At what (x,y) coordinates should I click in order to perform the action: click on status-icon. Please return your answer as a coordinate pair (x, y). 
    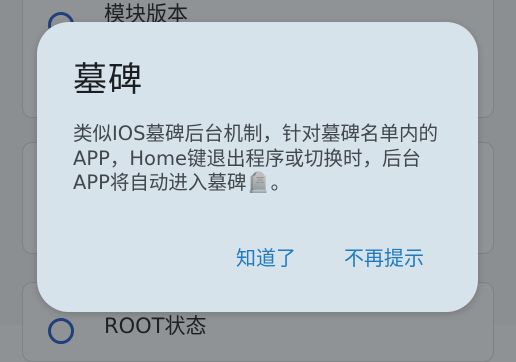
    Looking at the image, I should click on (61, 331).